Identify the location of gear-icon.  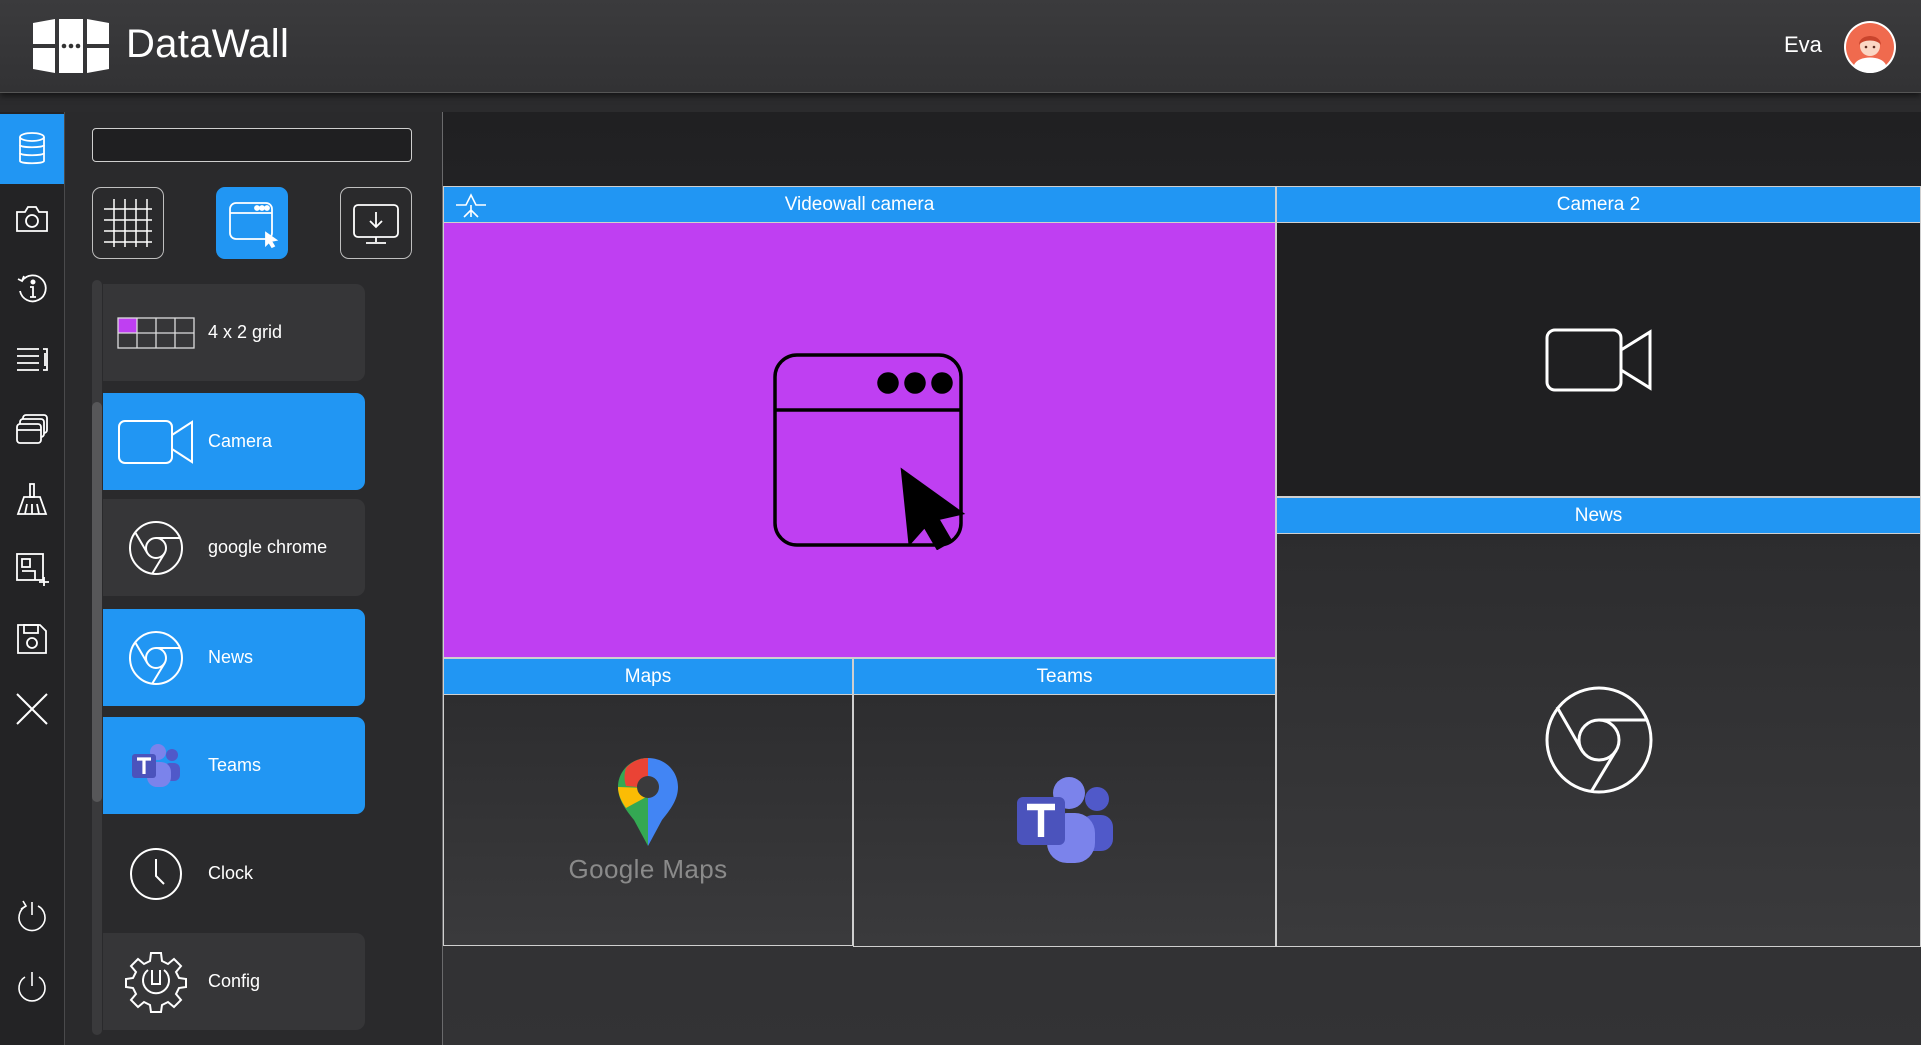
(155, 982).